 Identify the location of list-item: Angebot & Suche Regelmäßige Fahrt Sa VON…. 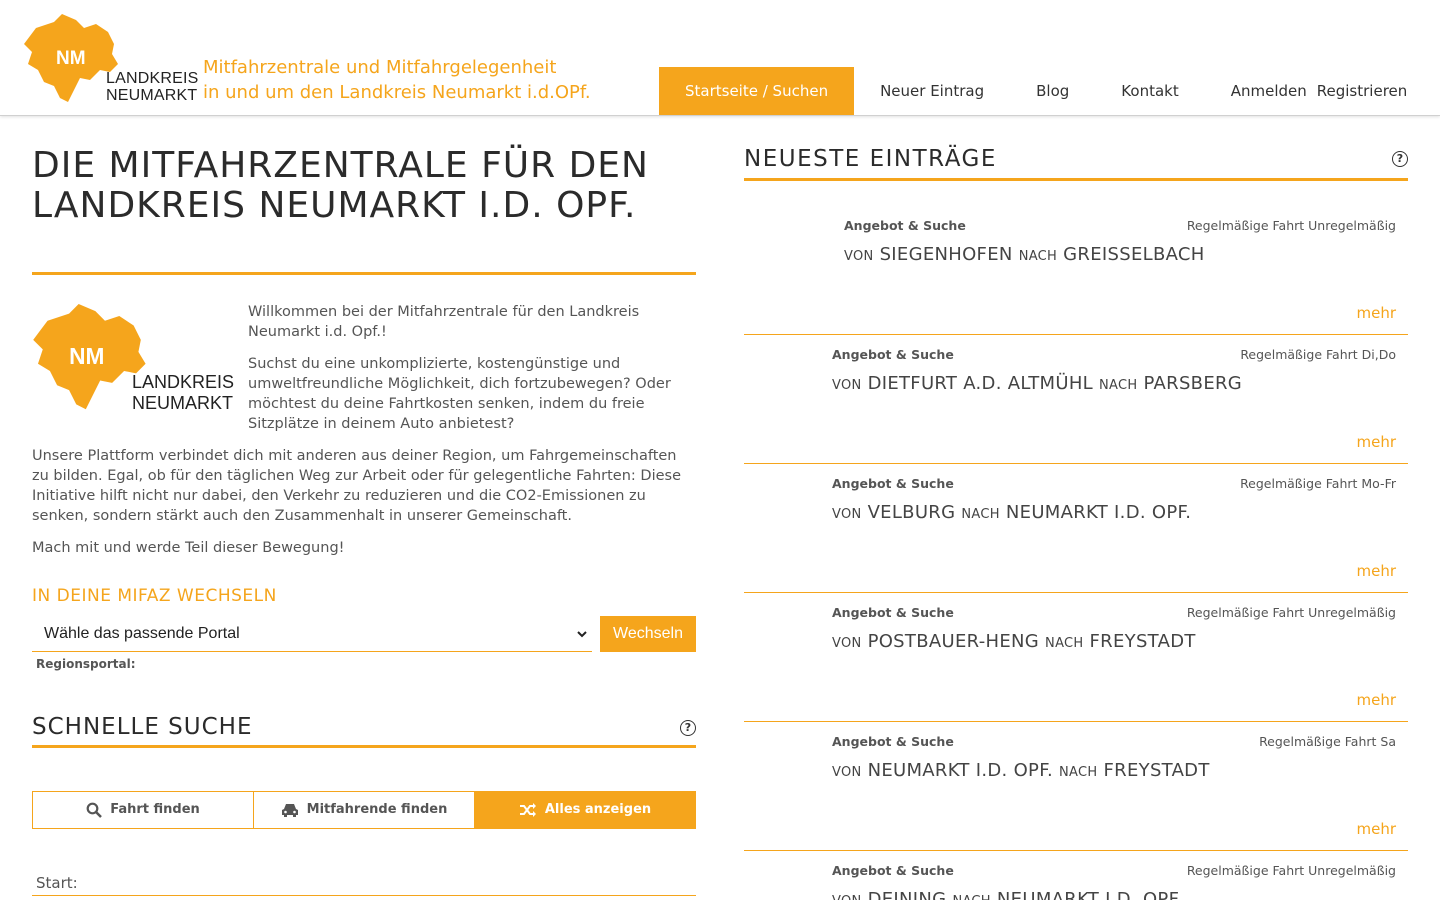
(1076, 786).